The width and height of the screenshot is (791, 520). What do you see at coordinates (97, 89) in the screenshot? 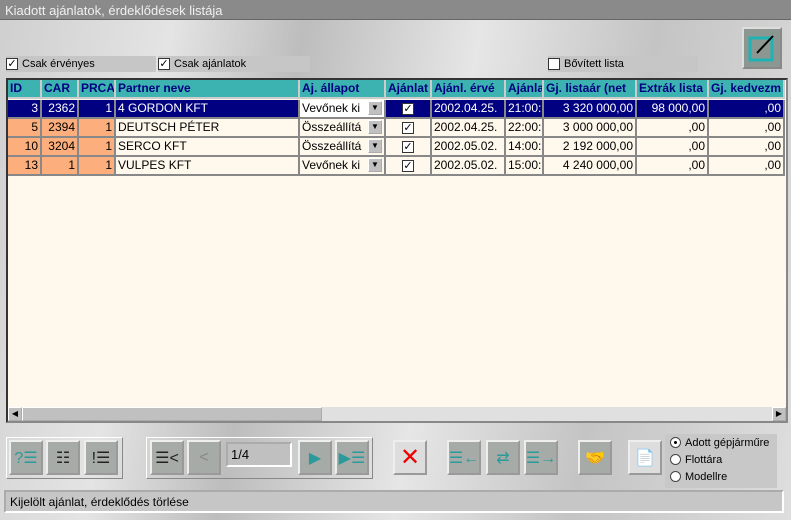
I see `column-header: PRCA` at bounding box center [97, 89].